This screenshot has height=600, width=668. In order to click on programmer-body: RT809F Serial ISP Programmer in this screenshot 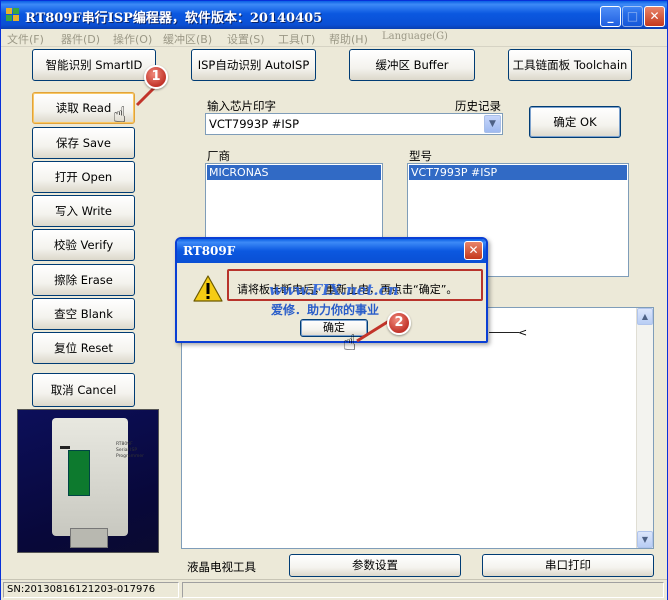, I will do `click(98, 477)`.